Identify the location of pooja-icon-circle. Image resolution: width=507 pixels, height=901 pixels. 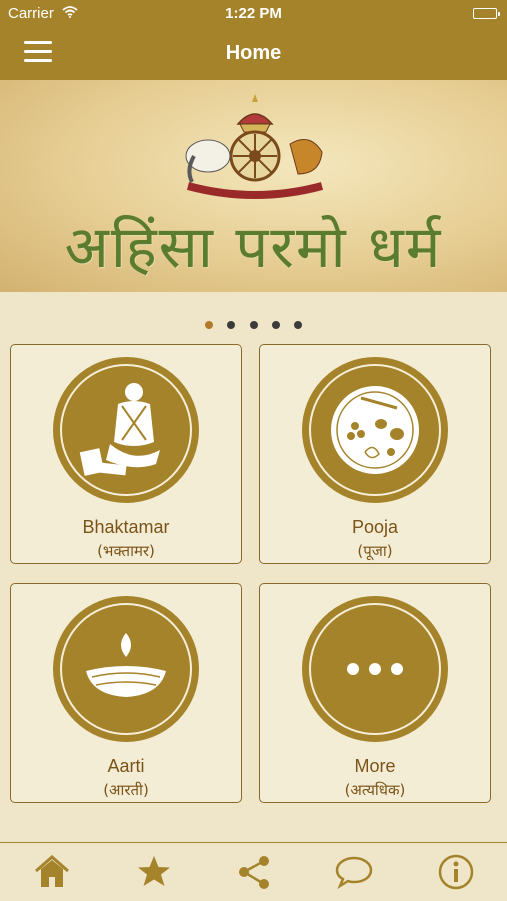
(375, 430).